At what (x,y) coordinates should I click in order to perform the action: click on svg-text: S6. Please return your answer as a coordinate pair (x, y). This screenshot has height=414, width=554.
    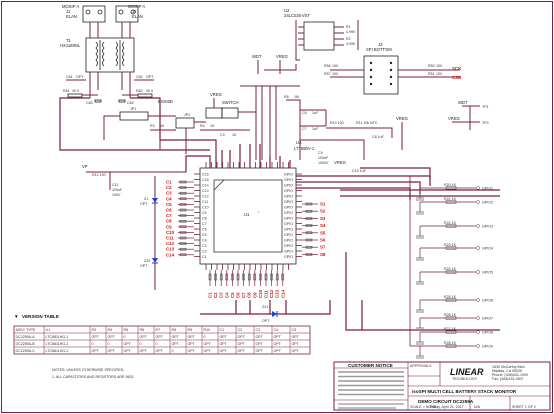
    Looking at the image, I should click on (323, 240).